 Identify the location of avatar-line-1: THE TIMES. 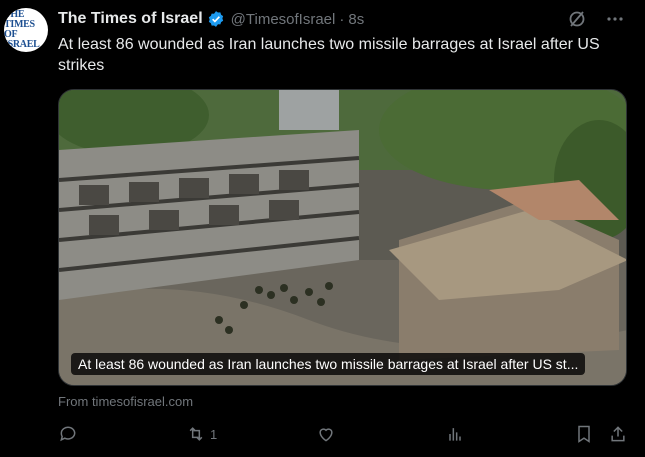
(19, 19).